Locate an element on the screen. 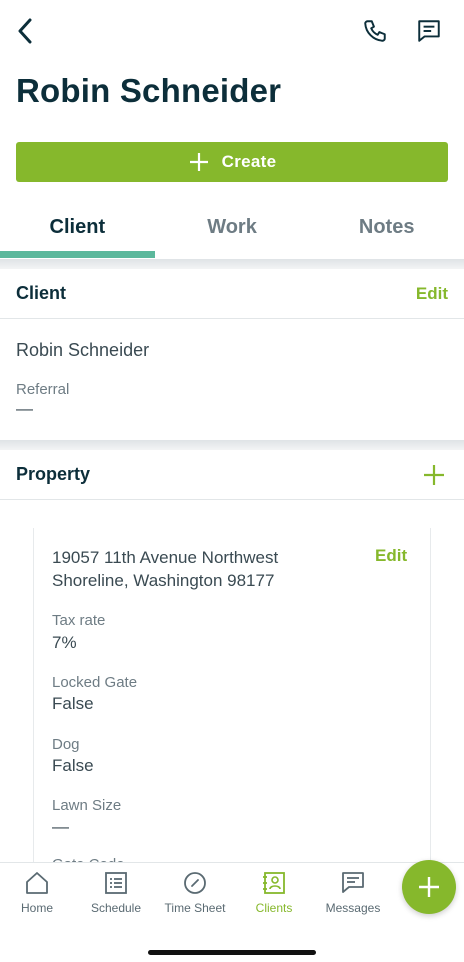 This screenshot has width=464, height=962. property-section-title: Property is located at coordinates (53, 474).